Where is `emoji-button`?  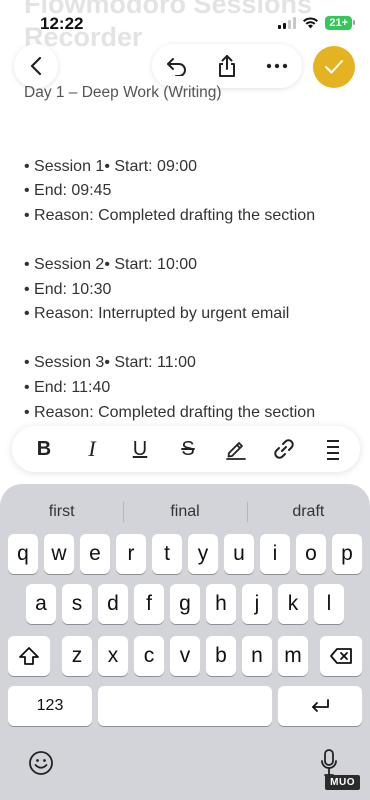 emoji-button is located at coordinates (41, 763).